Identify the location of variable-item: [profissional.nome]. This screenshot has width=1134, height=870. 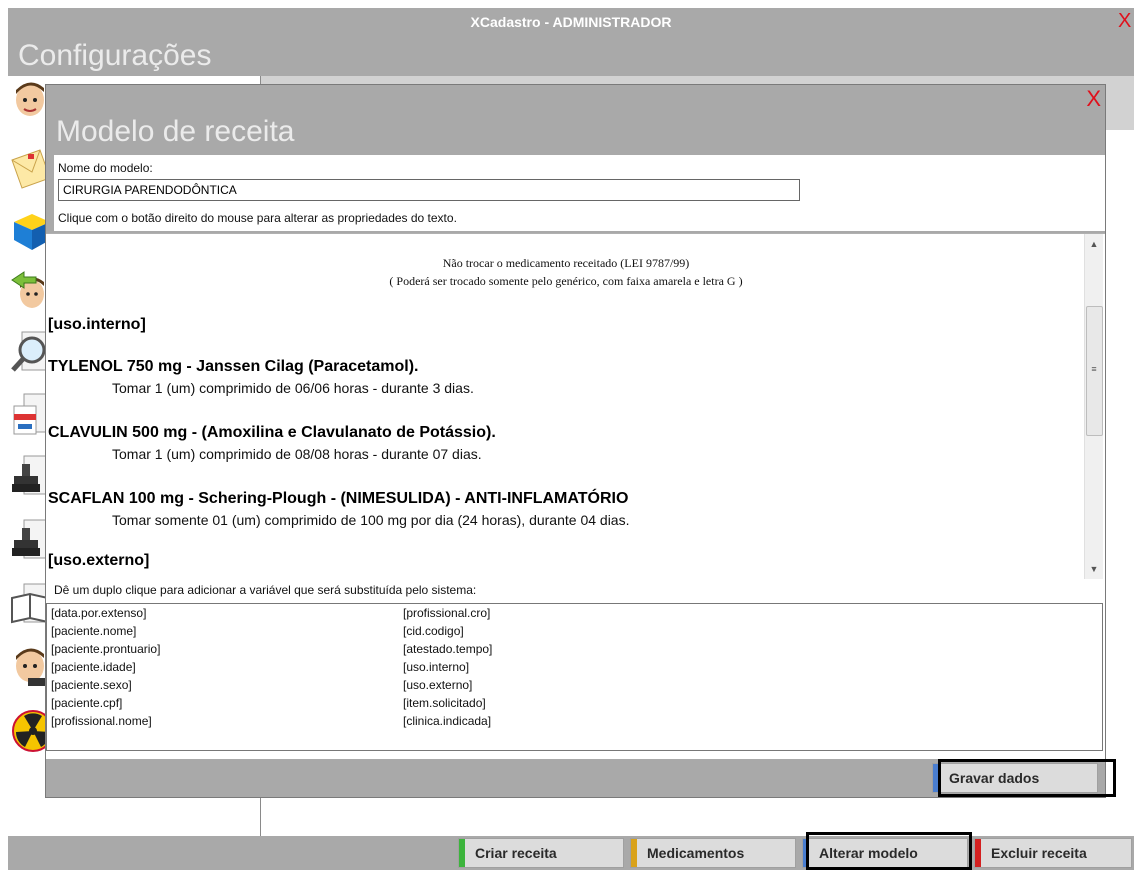
(101, 721).